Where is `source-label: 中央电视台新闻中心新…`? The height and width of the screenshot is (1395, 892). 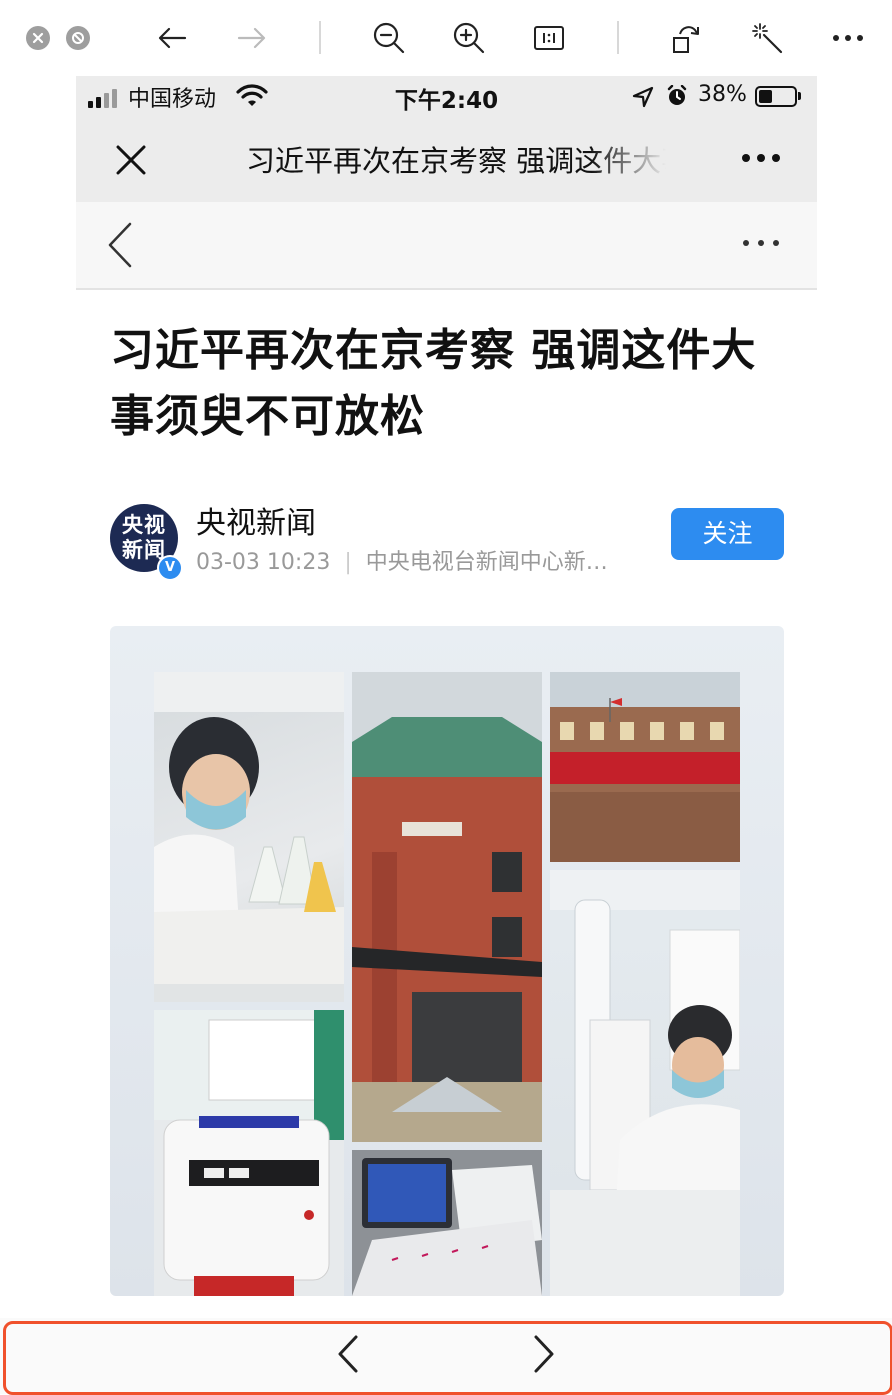 source-label: 中央电视台新闻中心新… is located at coordinates (486, 562).